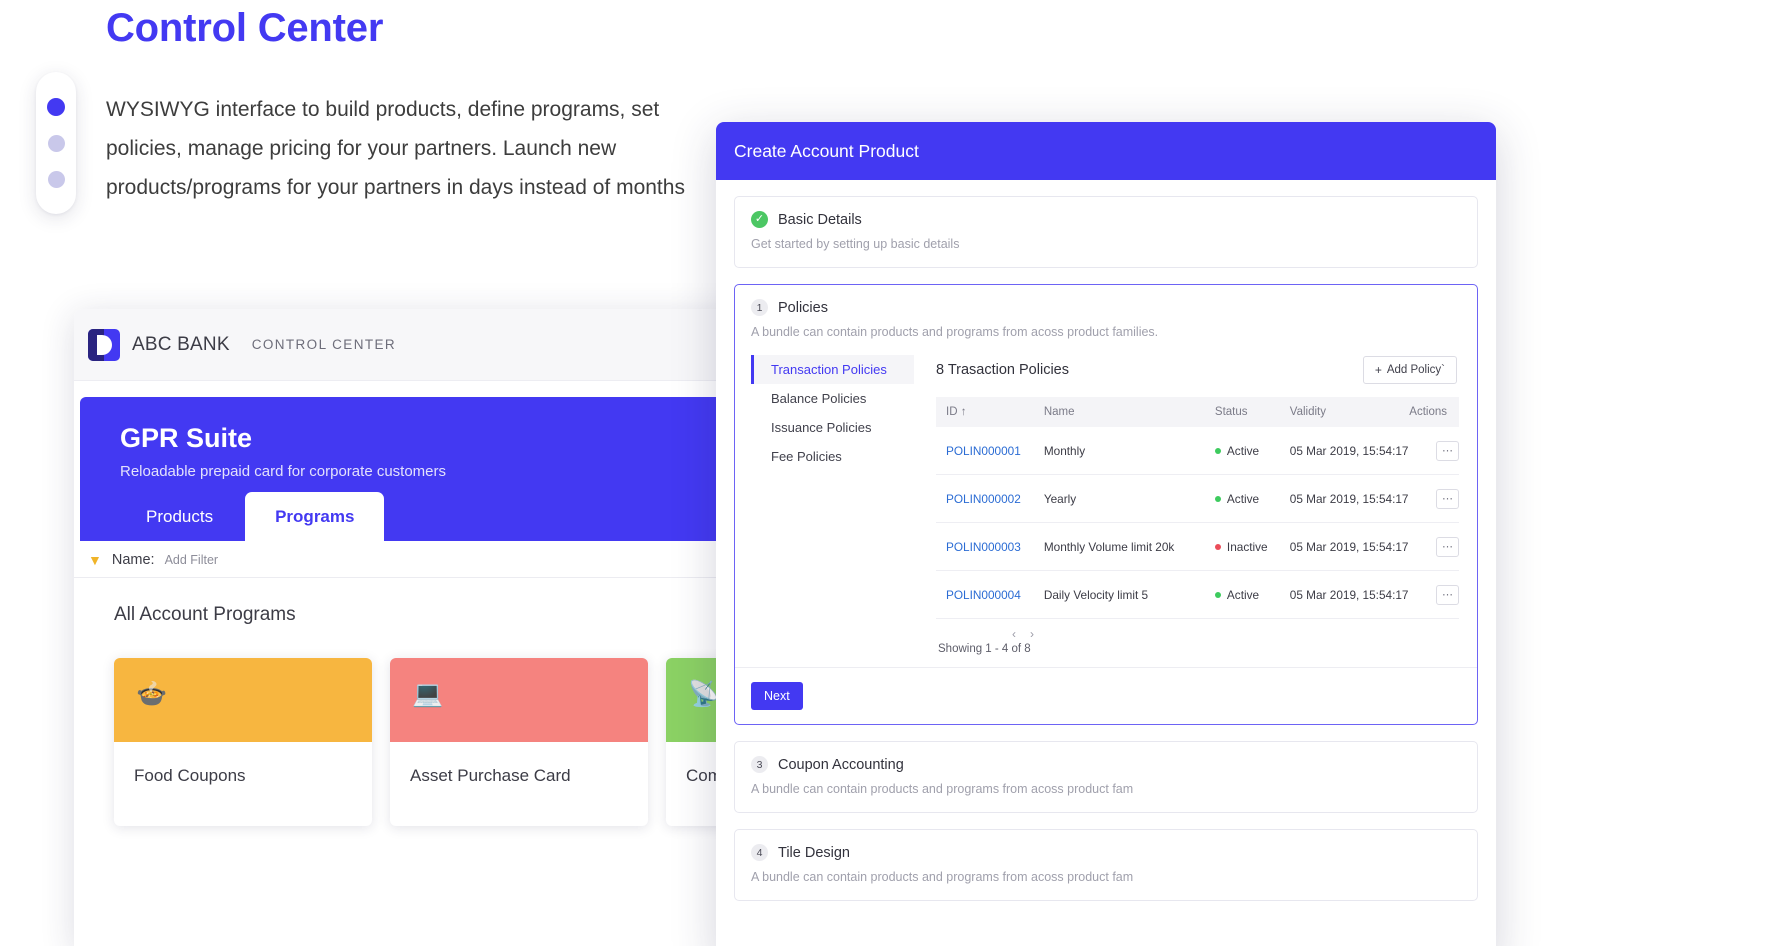 This screenshot has height=946, width=1786. Describe the element at coordinates (855, 244) in the screenshot. I see `step-description: Get started by setting up basic details` at that location.